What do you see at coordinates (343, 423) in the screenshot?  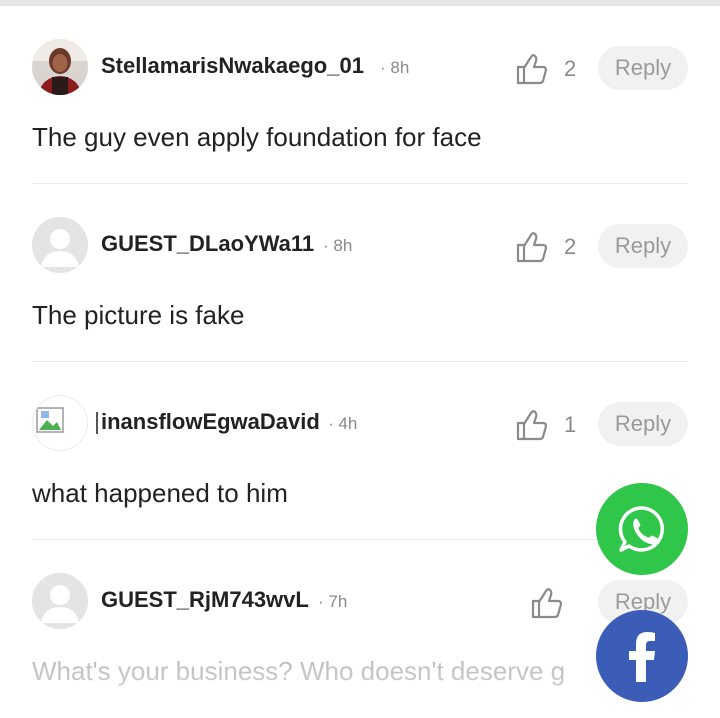 I see `comment-time: · 4h` at bounding box center [343, 423].